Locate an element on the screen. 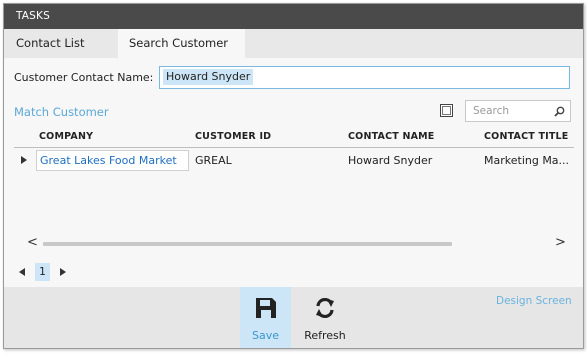  save-icon is located at coordinates (265, 308).